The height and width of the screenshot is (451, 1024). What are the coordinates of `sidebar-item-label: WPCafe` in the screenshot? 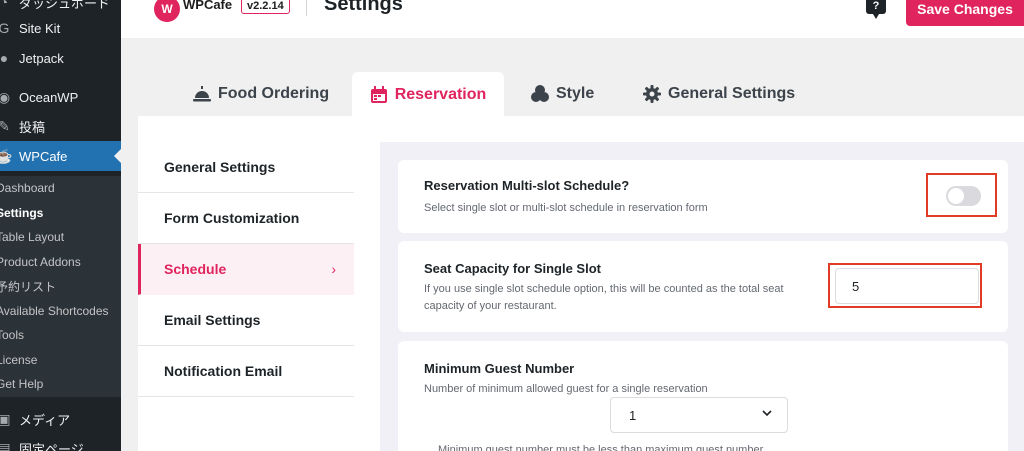 It's located at (43, 156).